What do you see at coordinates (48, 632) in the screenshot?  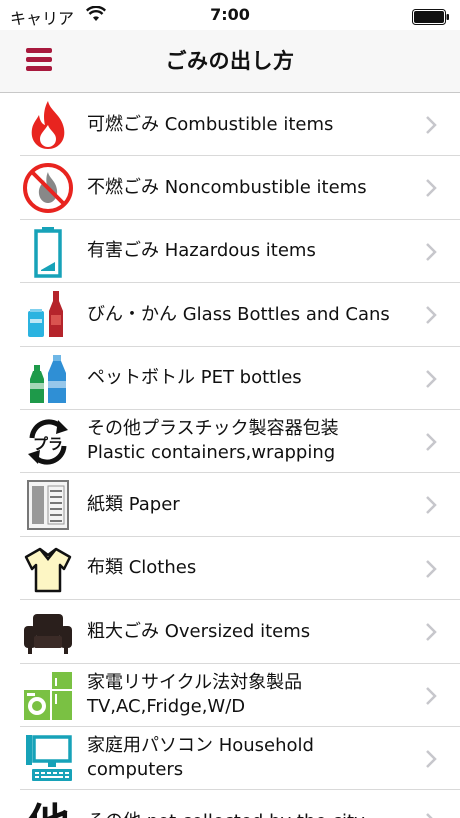 I see `sofa-icon` at bounding box center [48, 632].